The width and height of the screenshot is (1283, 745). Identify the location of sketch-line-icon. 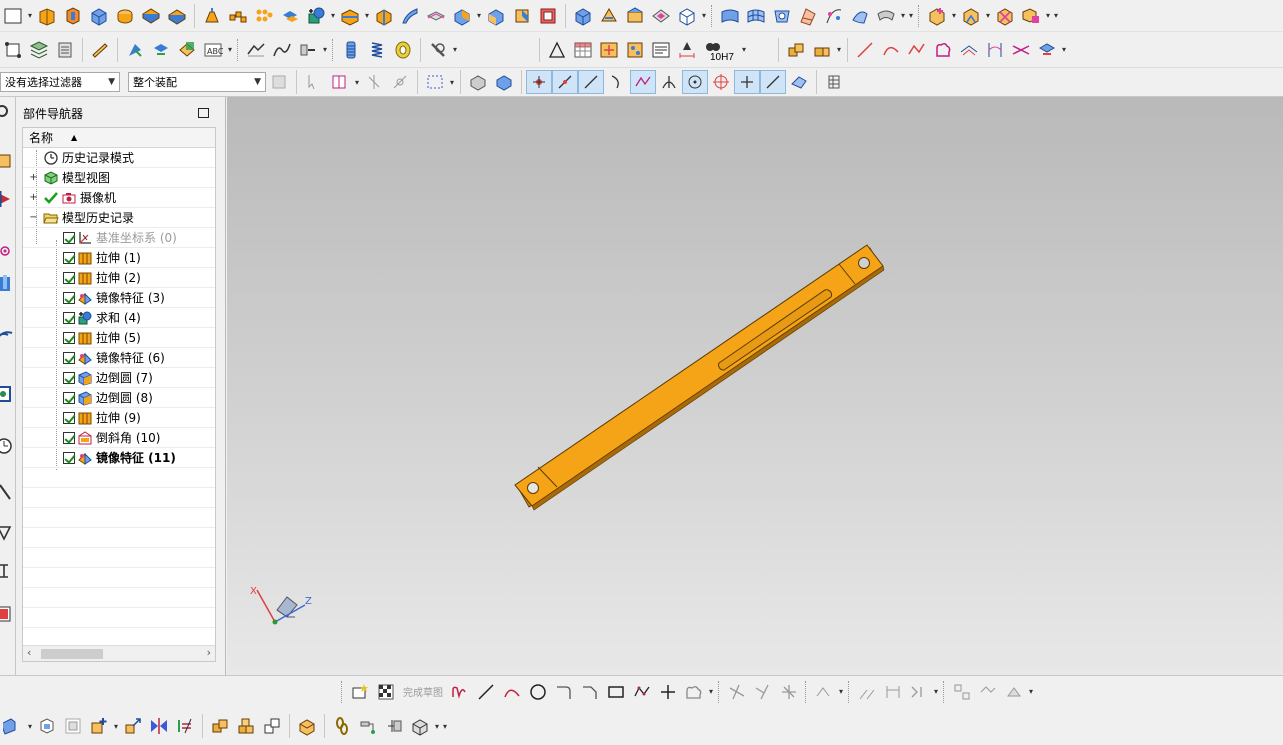
(486, 692).